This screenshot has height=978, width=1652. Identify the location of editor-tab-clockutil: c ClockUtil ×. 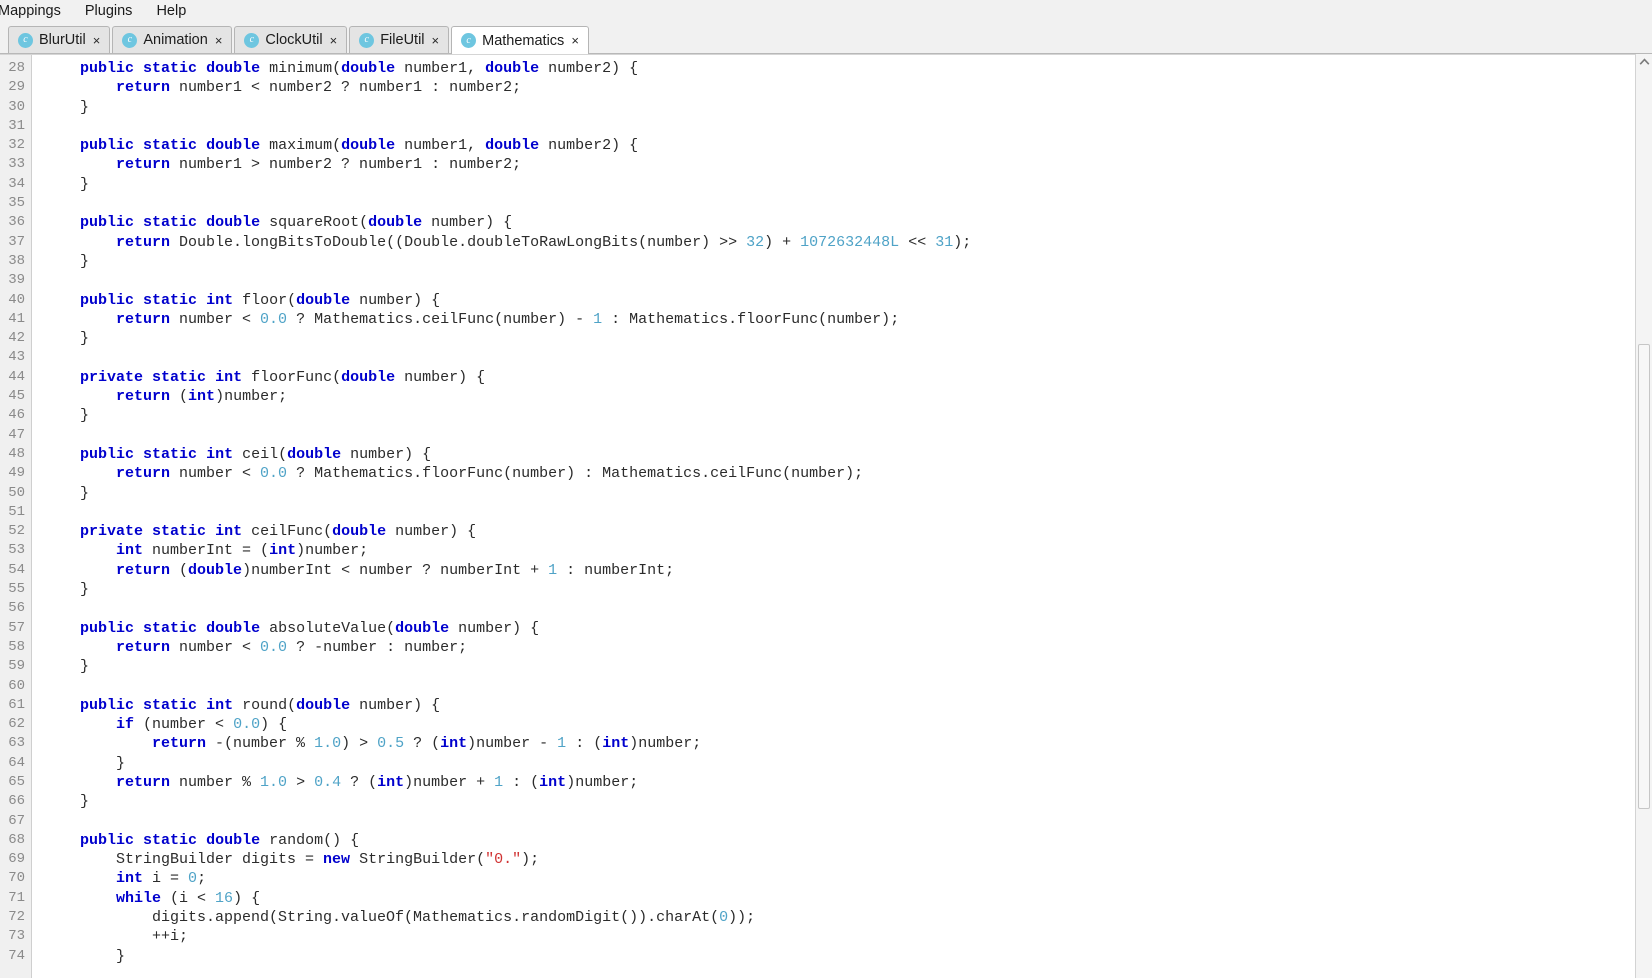
(291, 39).